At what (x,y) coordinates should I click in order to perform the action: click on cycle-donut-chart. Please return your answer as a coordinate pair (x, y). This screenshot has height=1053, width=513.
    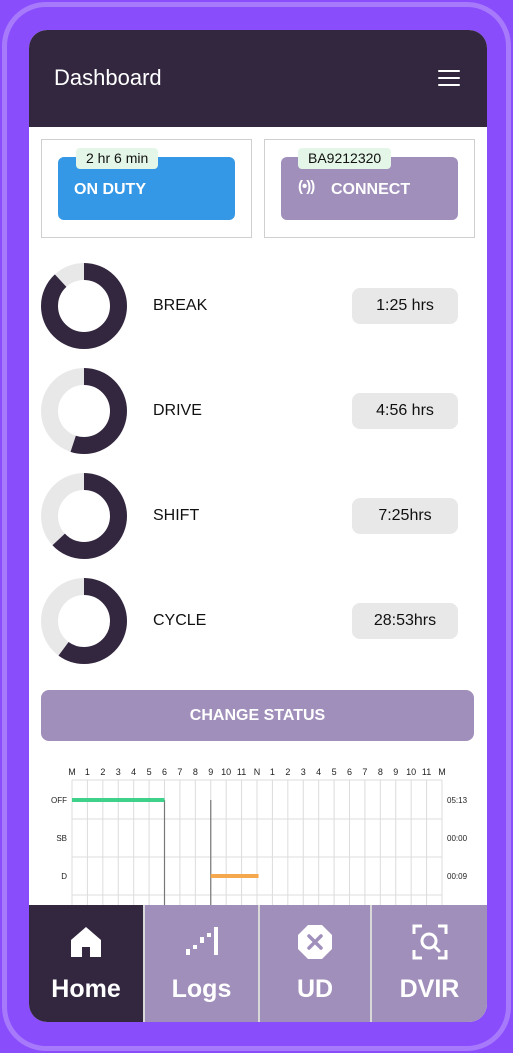
    Looking at the image, I should click on (84, 621).